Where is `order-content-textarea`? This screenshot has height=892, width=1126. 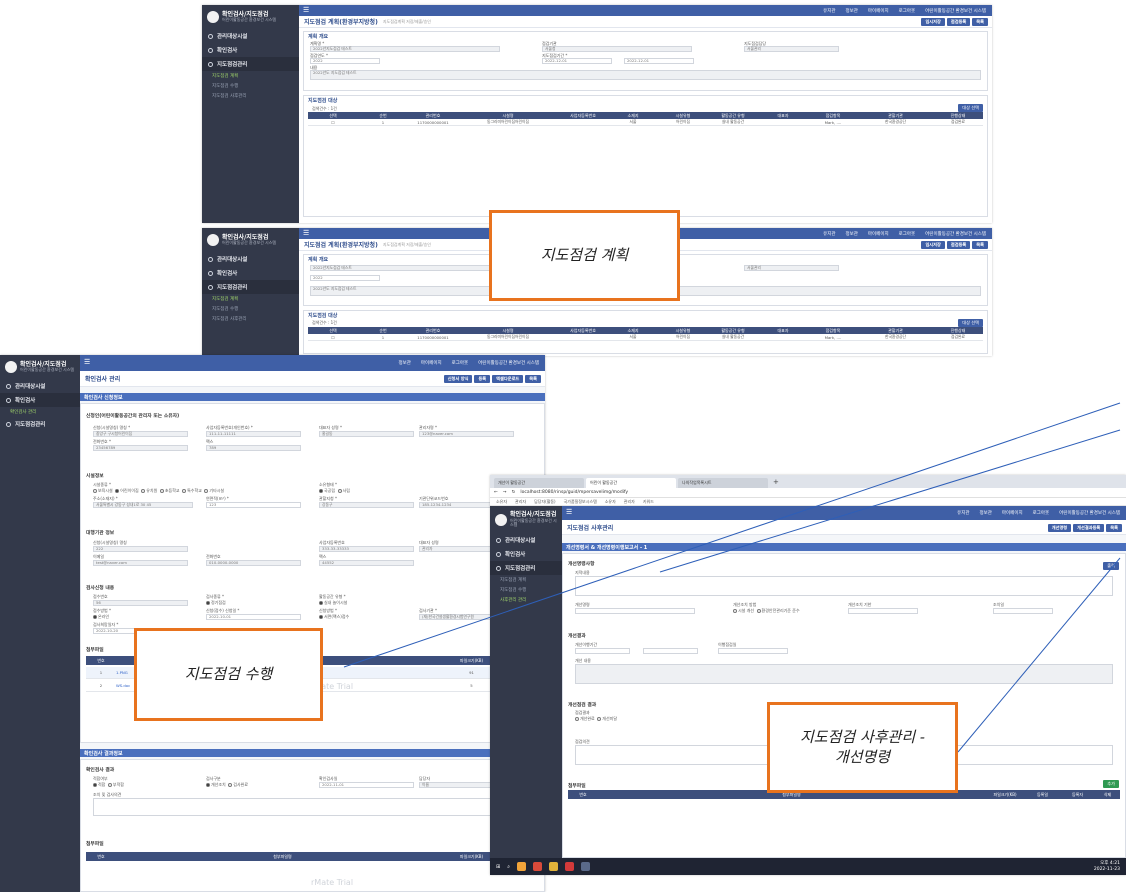 order-content-textarea is located at coordinates (844, 586).